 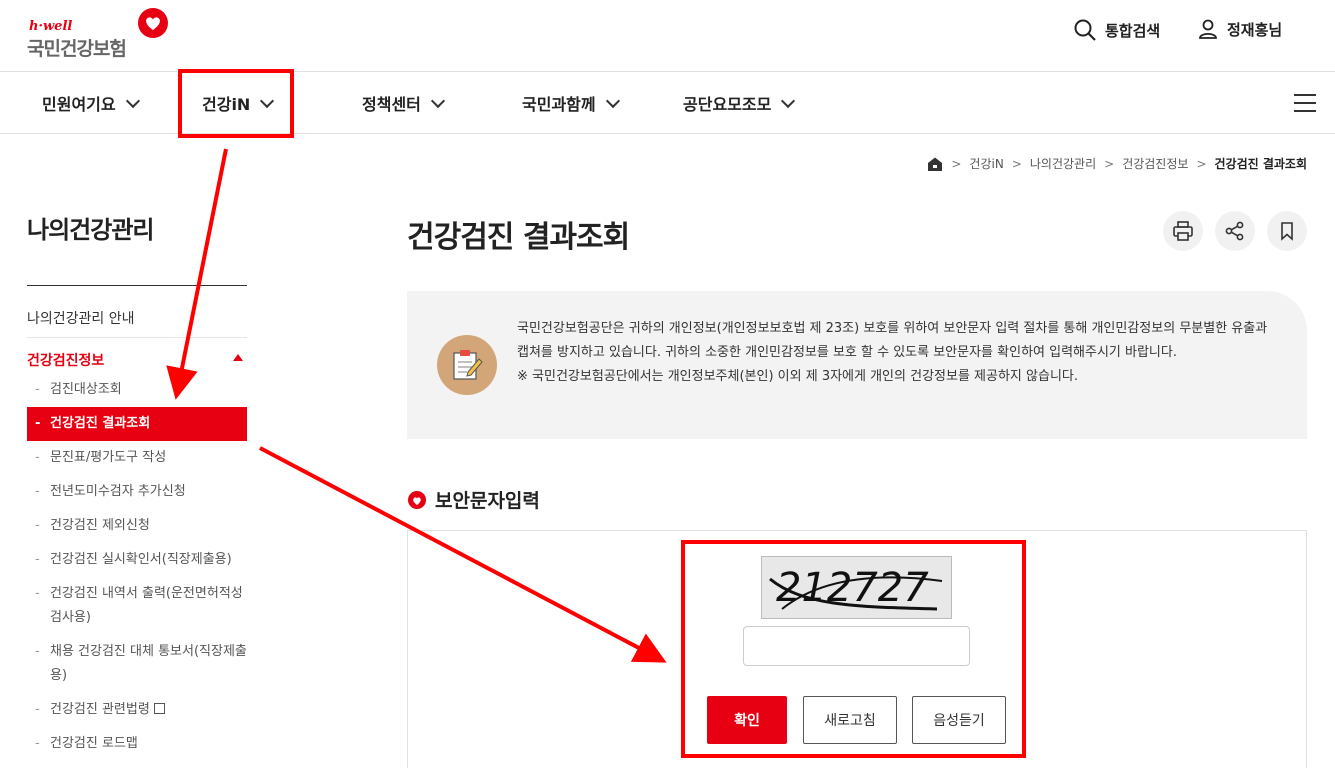 I want to click on breadcrumb-item: 나의건강관리, so click(x=1063, y=163).